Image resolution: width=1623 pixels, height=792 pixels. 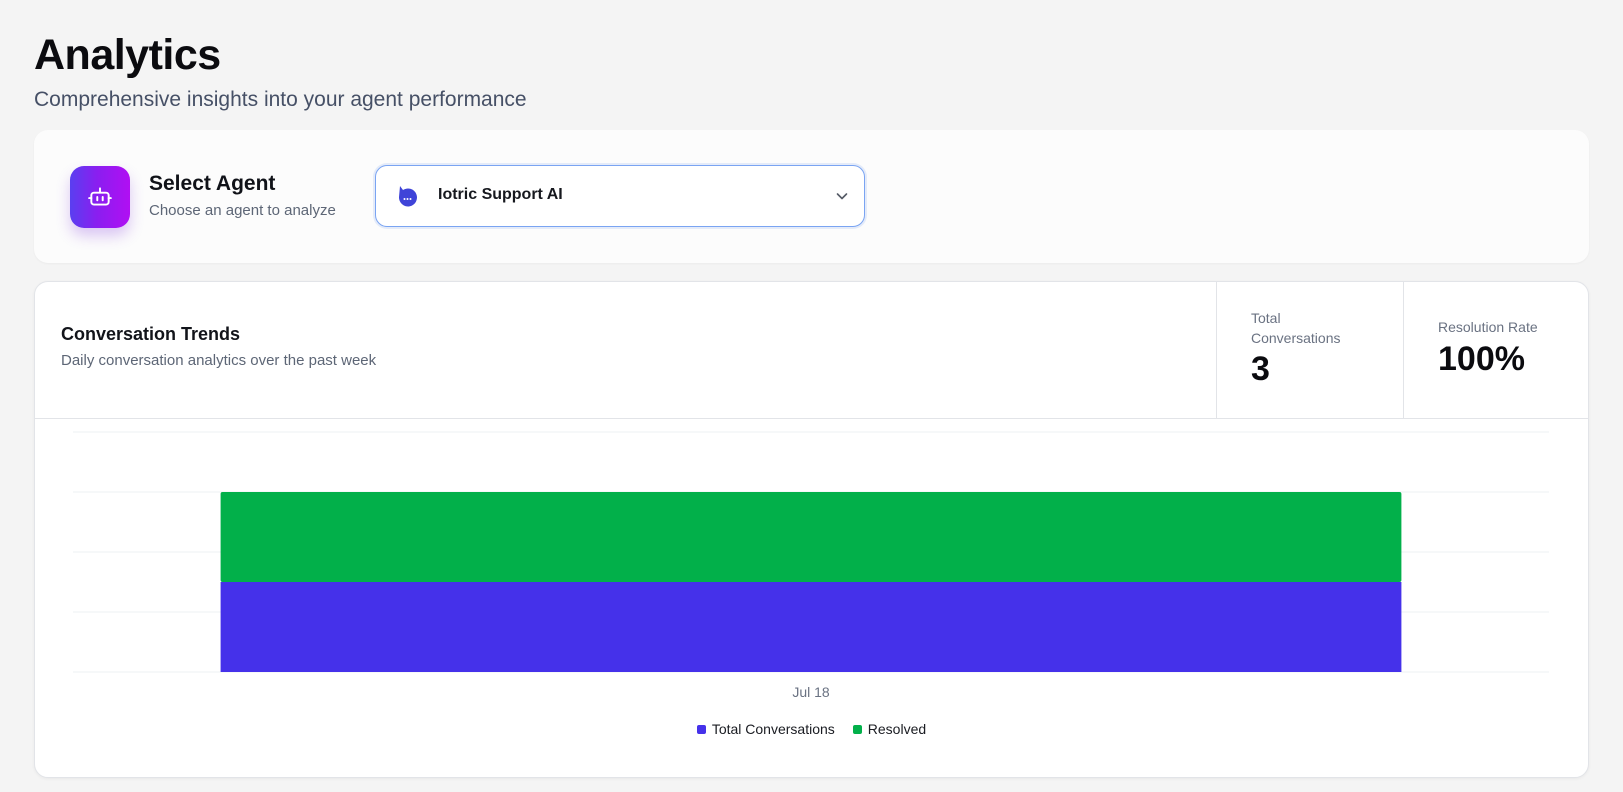 What do you see at coordinates (1481, 359) in the screenshot?
I see `resolution-rate-value: 100%` at bounding box center [1481, 359].